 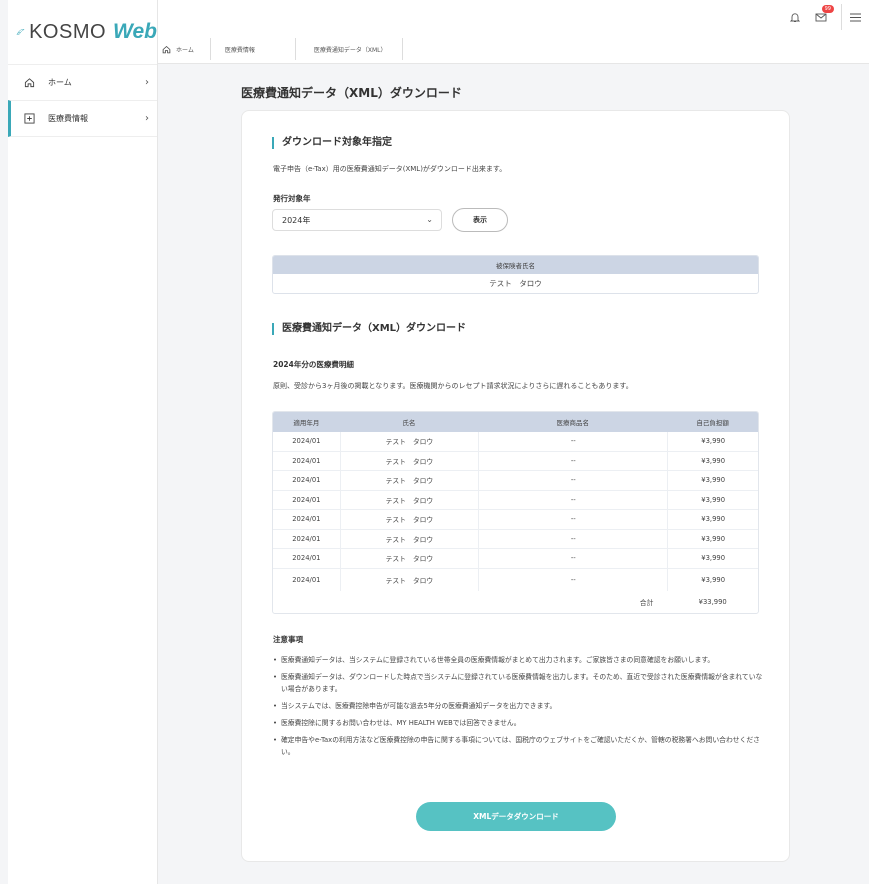 I want to click on column-header: 適用年月, so click(x=306, y=423).